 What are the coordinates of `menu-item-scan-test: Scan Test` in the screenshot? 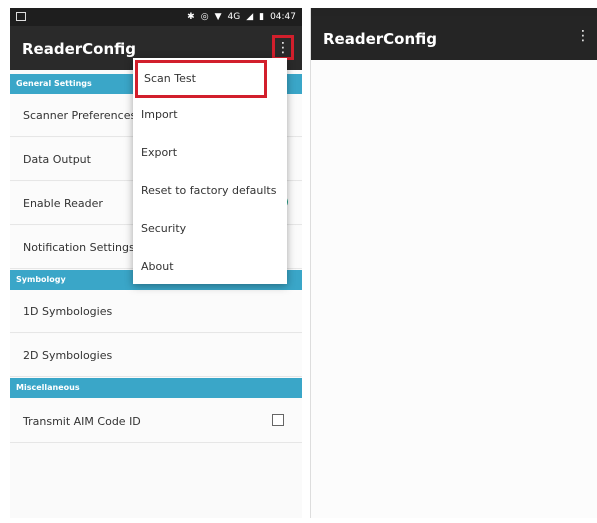 It's located at (201, 79).